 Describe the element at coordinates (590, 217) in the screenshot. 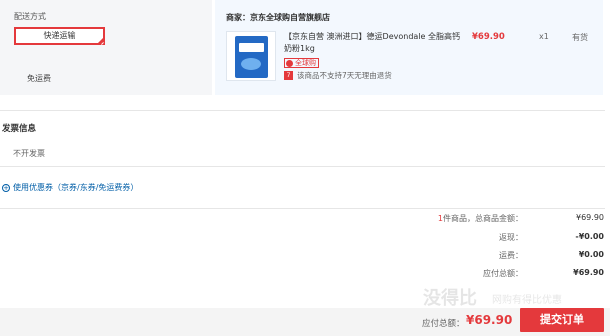

I see `summary-goods-amount: ¥69.90` at that location.